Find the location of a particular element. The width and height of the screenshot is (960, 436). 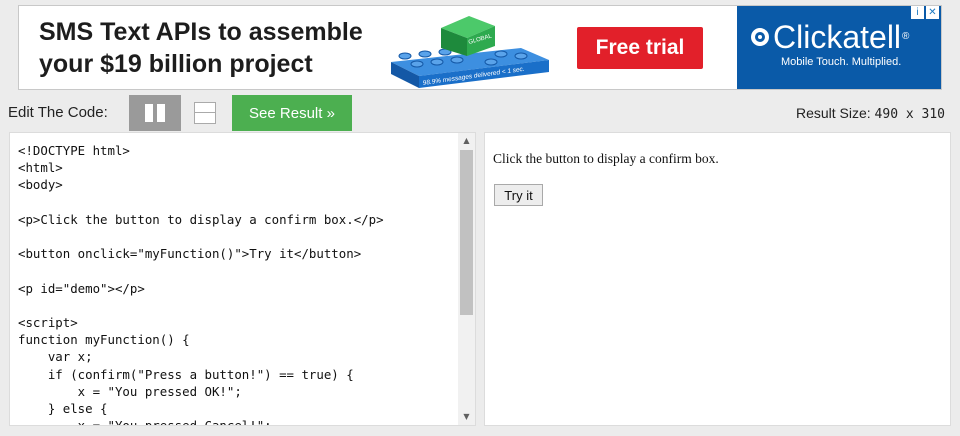

scroll-down-arrow-icon: ▼ is located at coordinates (466, 417).